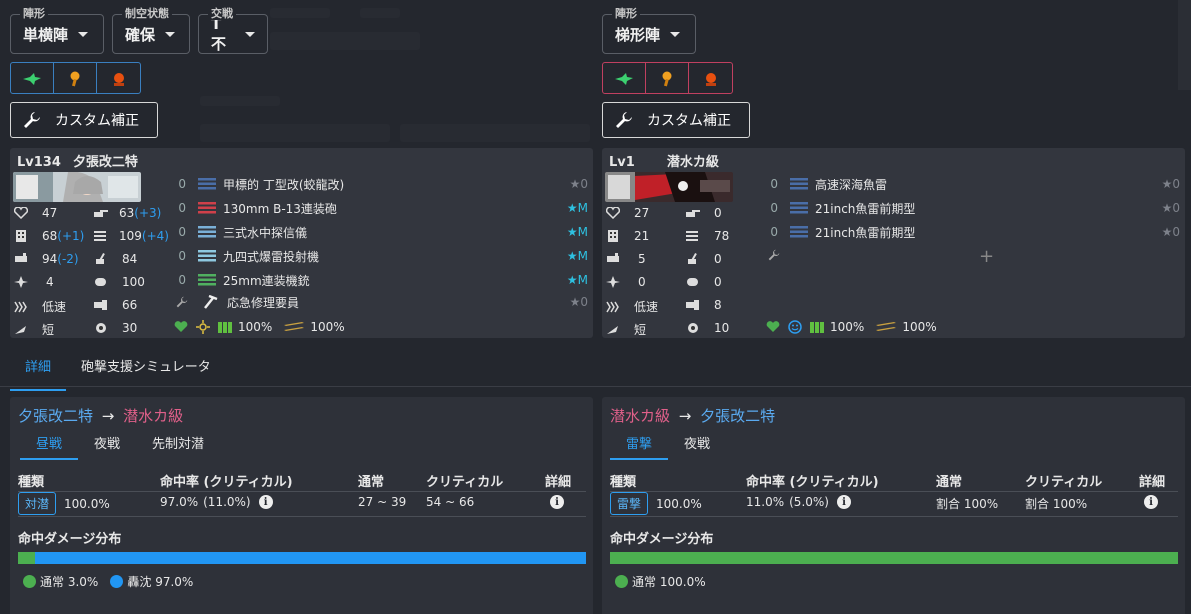  I want to click on equipment-slot: 0 三式水中探信儀, so click(241, 232).